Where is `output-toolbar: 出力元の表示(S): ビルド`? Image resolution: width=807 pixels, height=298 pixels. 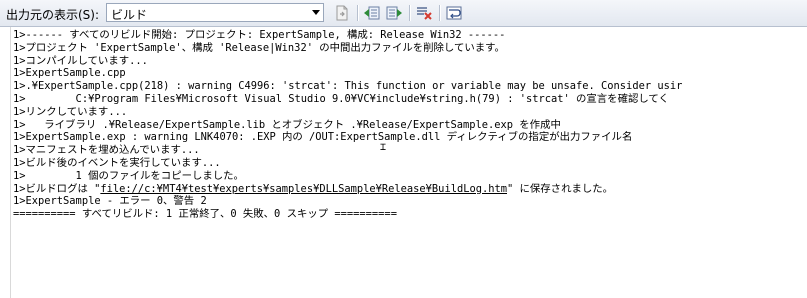 output-toolbar: 出力元の表示(S): ビルド is located at coordinates (403, 13).